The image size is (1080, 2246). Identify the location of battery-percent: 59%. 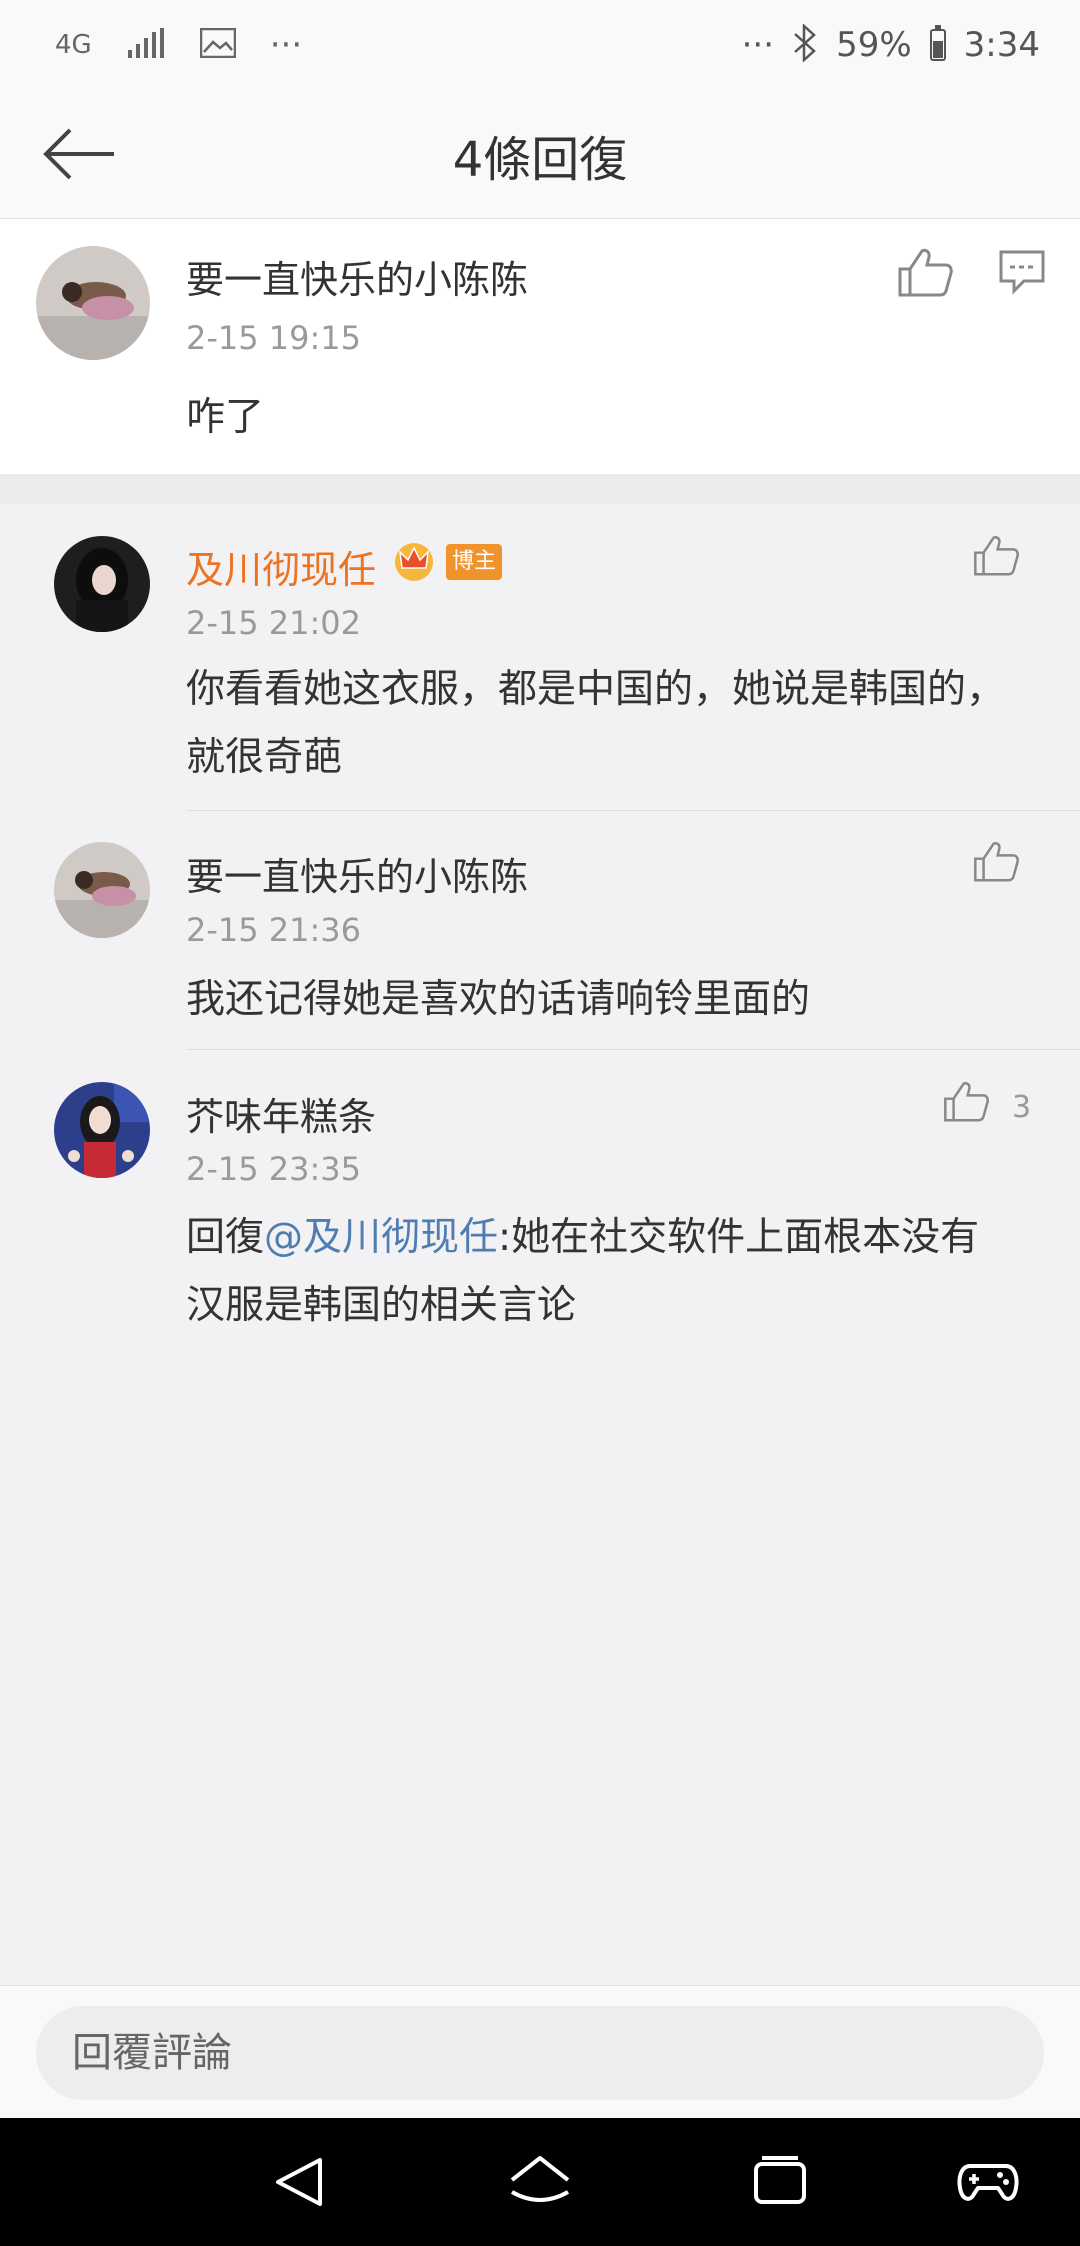
(874, 45).